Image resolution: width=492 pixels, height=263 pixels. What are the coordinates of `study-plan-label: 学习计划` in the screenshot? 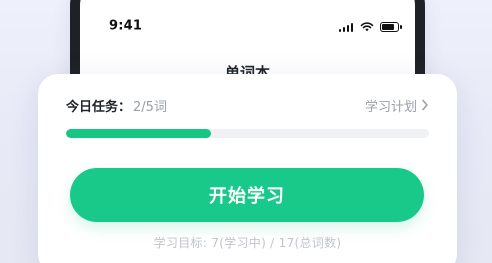 It's located at (390, 107).